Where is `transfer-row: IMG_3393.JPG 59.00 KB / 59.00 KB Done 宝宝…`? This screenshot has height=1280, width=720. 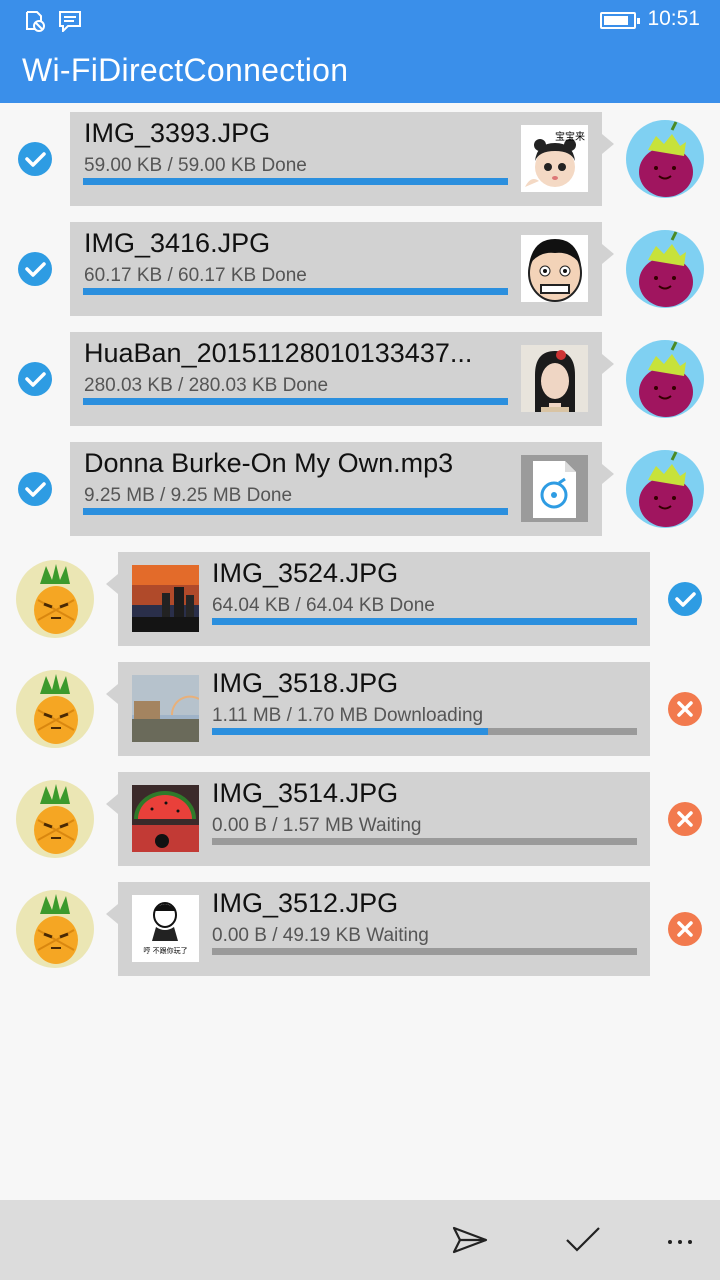 transfer-row: IMG_3393.JPG 59.00 KB / 59.00 KB Done 宝宝… is located at coordinates (360, 159).